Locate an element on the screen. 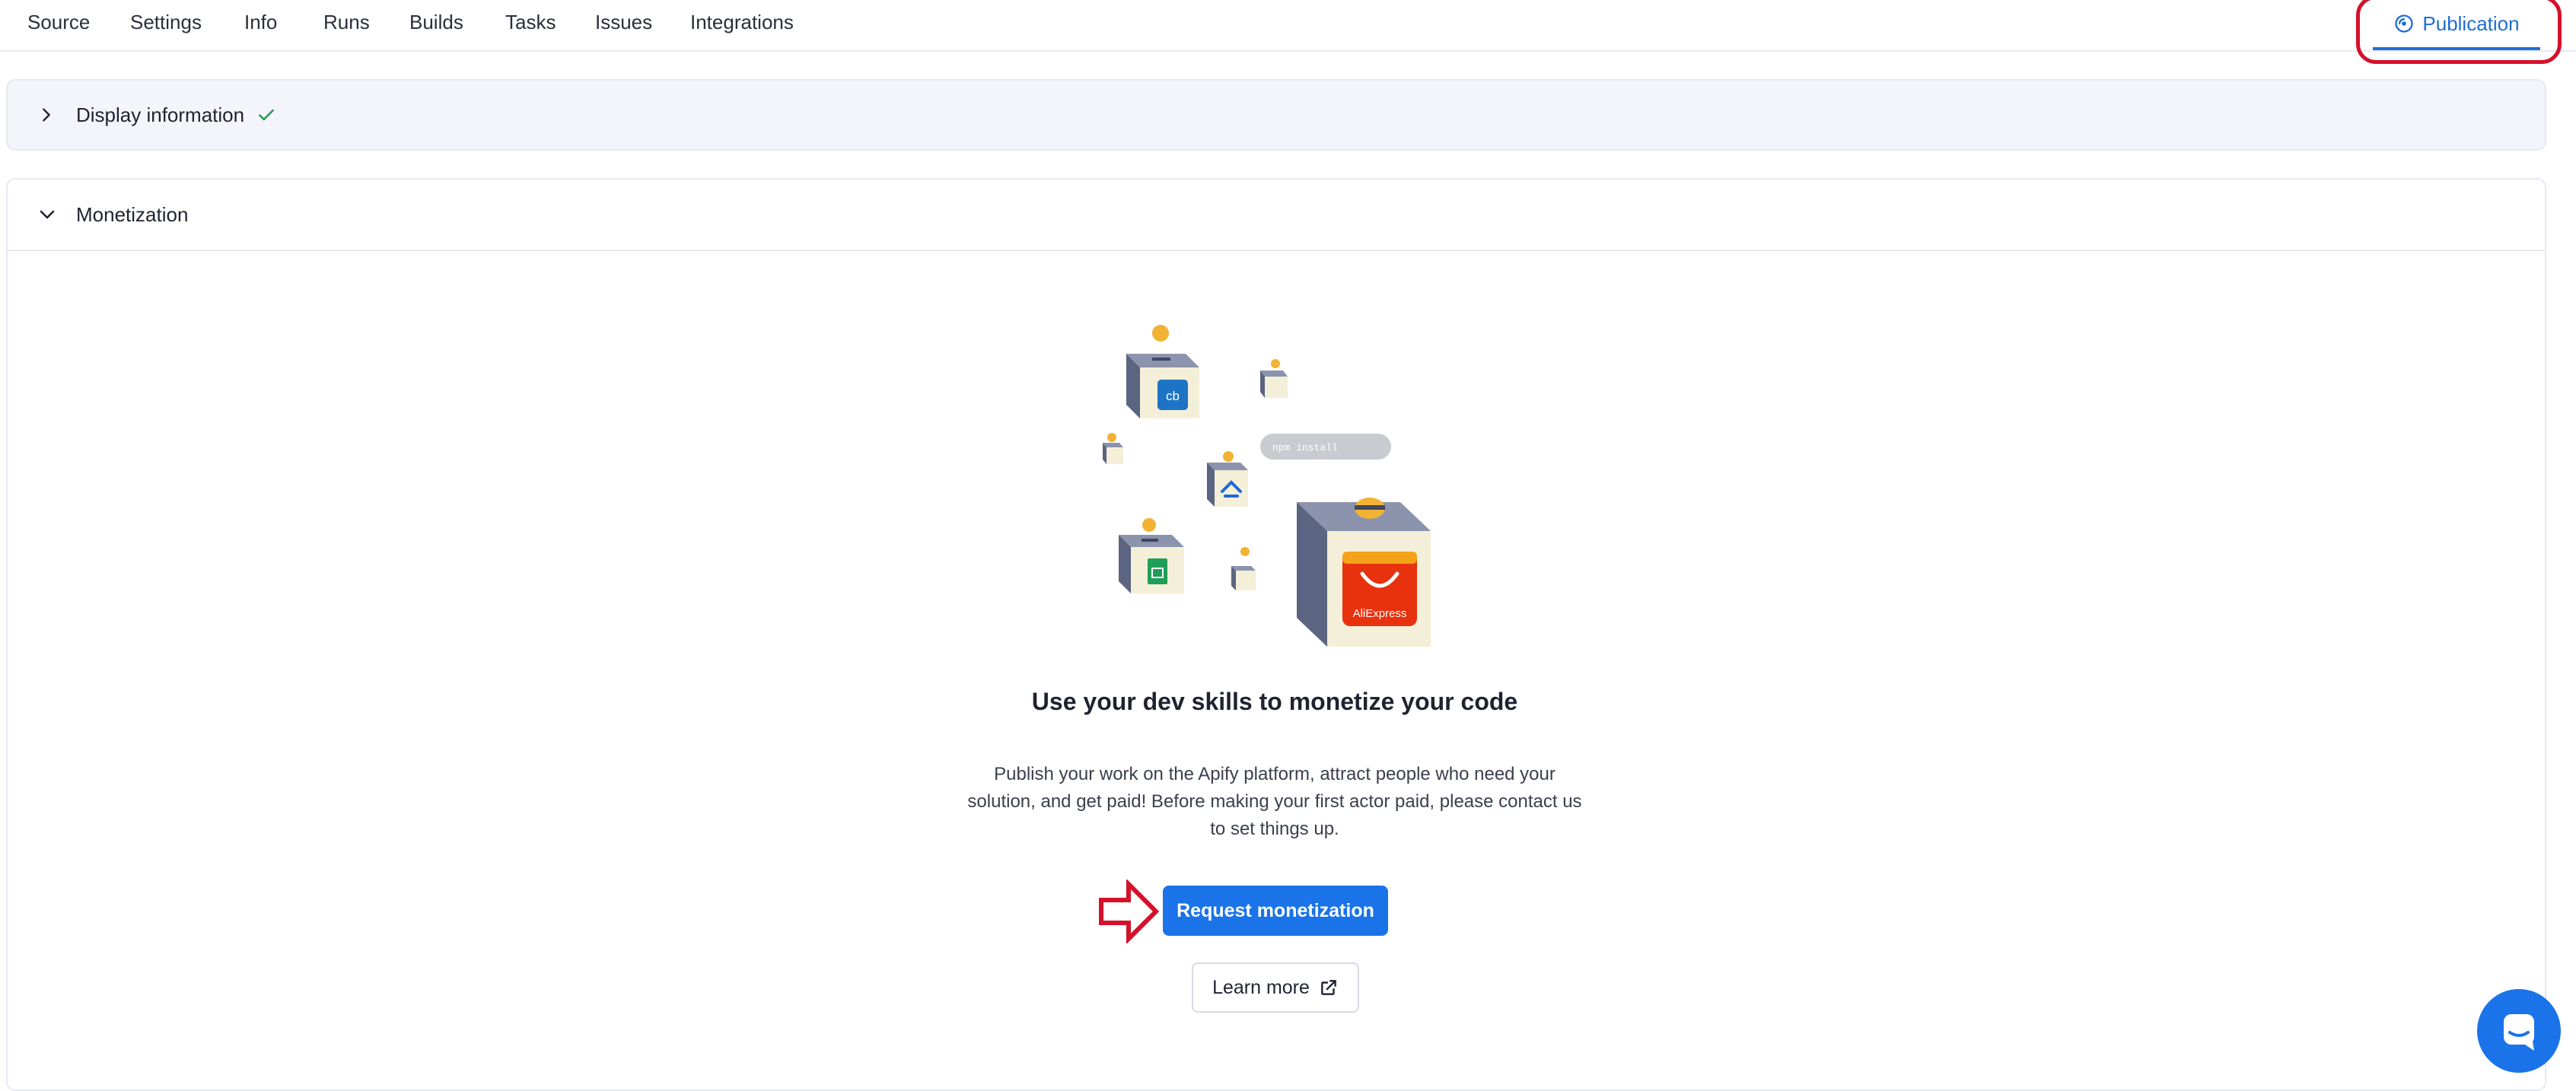  chat-icon is located at coordinates (2519, 1031).